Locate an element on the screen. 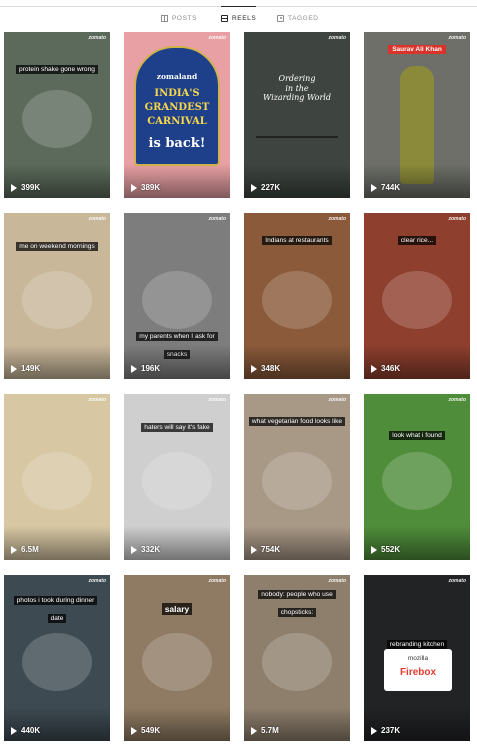  name-tag: Saurav Ali Khan is located at coordinates (417, 49).